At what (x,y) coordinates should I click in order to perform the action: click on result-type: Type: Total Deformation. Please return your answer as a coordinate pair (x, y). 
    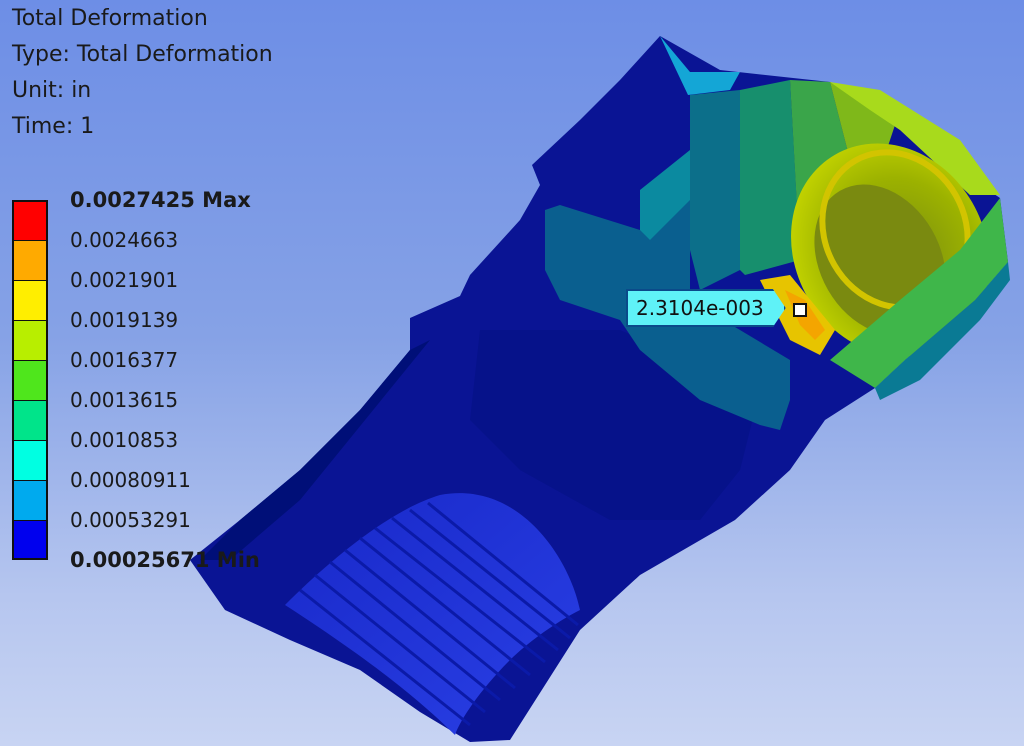
    Looking at the image, I should click on (142, 54).